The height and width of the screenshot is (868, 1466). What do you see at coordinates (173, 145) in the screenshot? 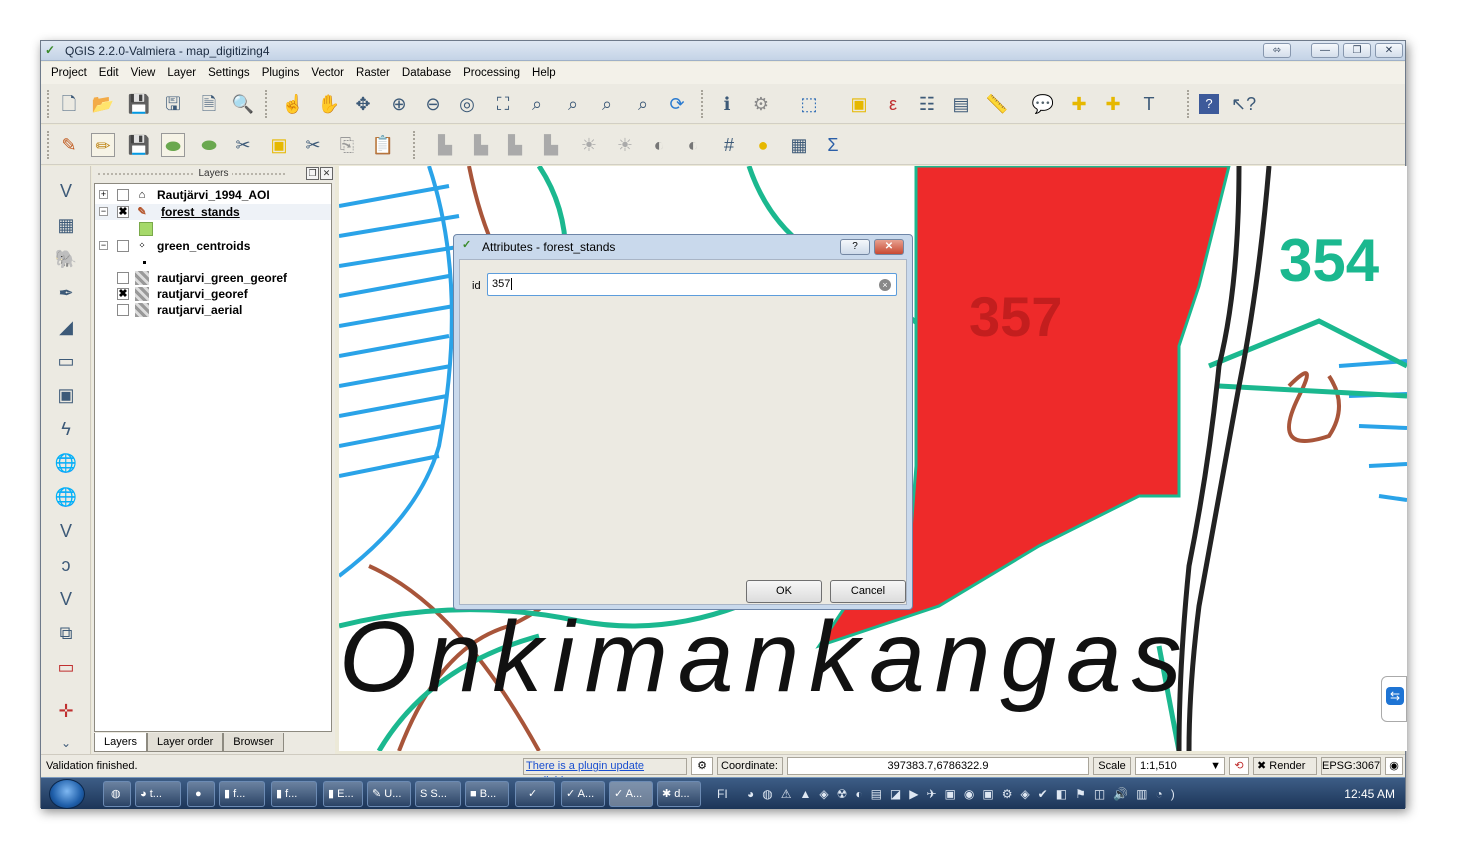
I see `add-feature-icon: ⬬` at bounding box center [173, 145].